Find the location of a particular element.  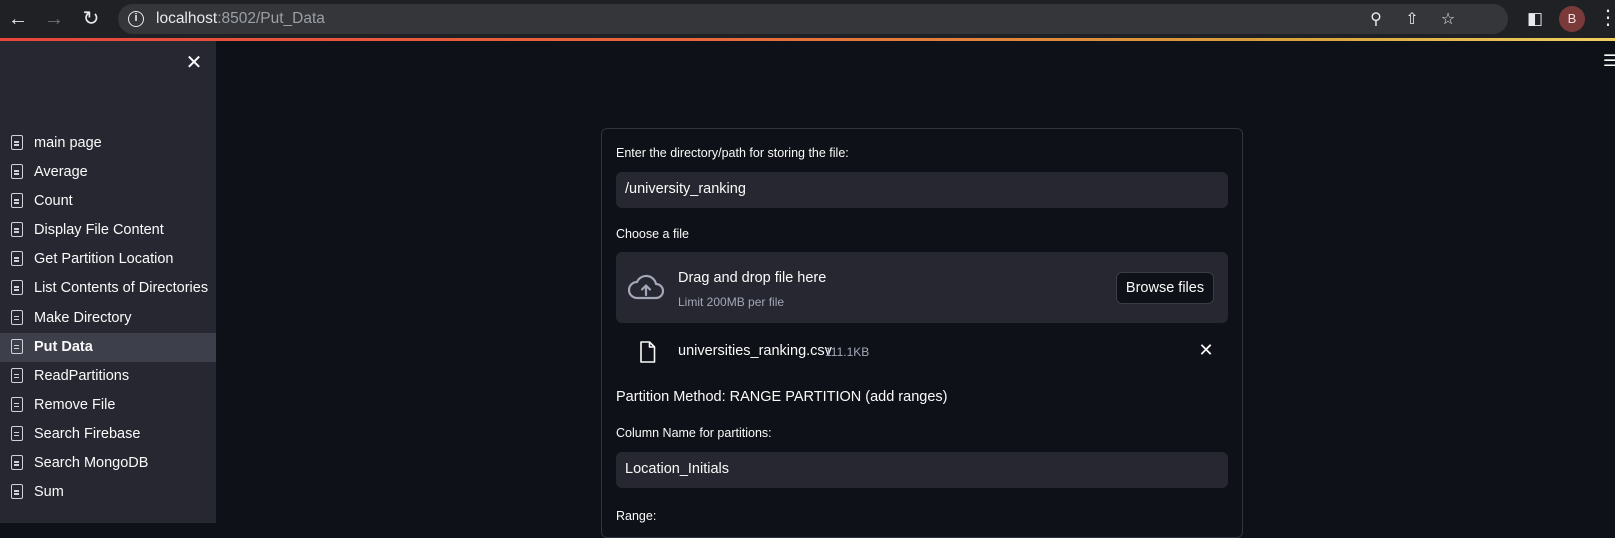

sidebar-item-search-firebase: Search Firebase is located at coordinates (108, 434).